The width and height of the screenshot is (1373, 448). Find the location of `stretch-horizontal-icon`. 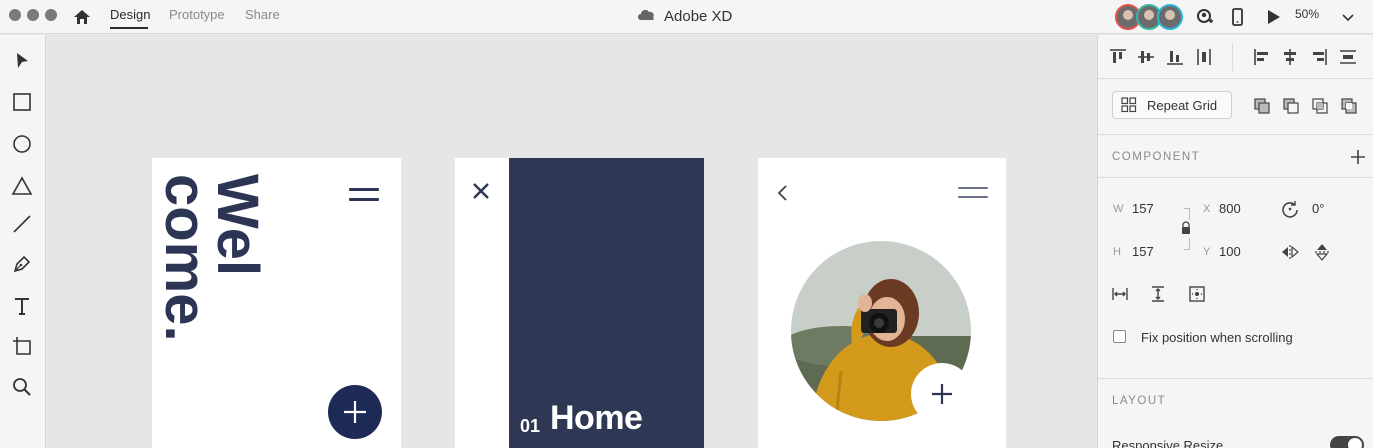

stretch-horizontal-icon is located at coordinates (1120, 294).